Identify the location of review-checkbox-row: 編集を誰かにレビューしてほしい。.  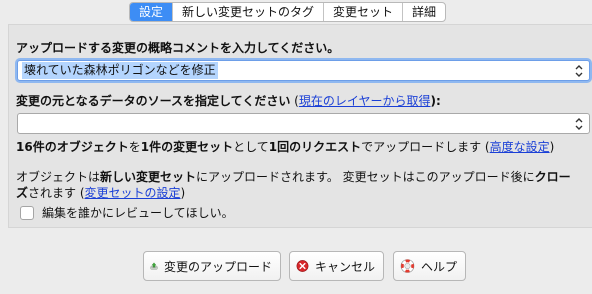
(127, 212).